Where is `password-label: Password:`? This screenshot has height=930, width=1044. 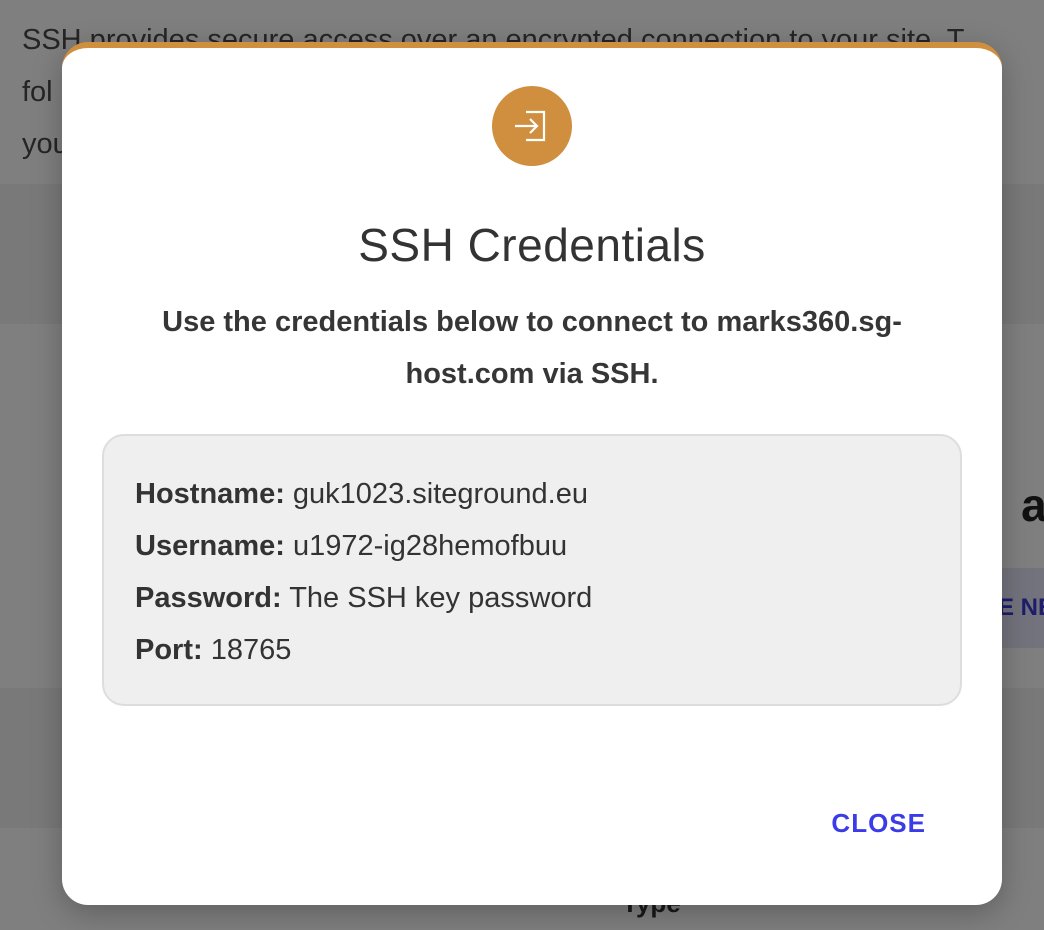 password-label: Password: is located at coordinates (208, 598).